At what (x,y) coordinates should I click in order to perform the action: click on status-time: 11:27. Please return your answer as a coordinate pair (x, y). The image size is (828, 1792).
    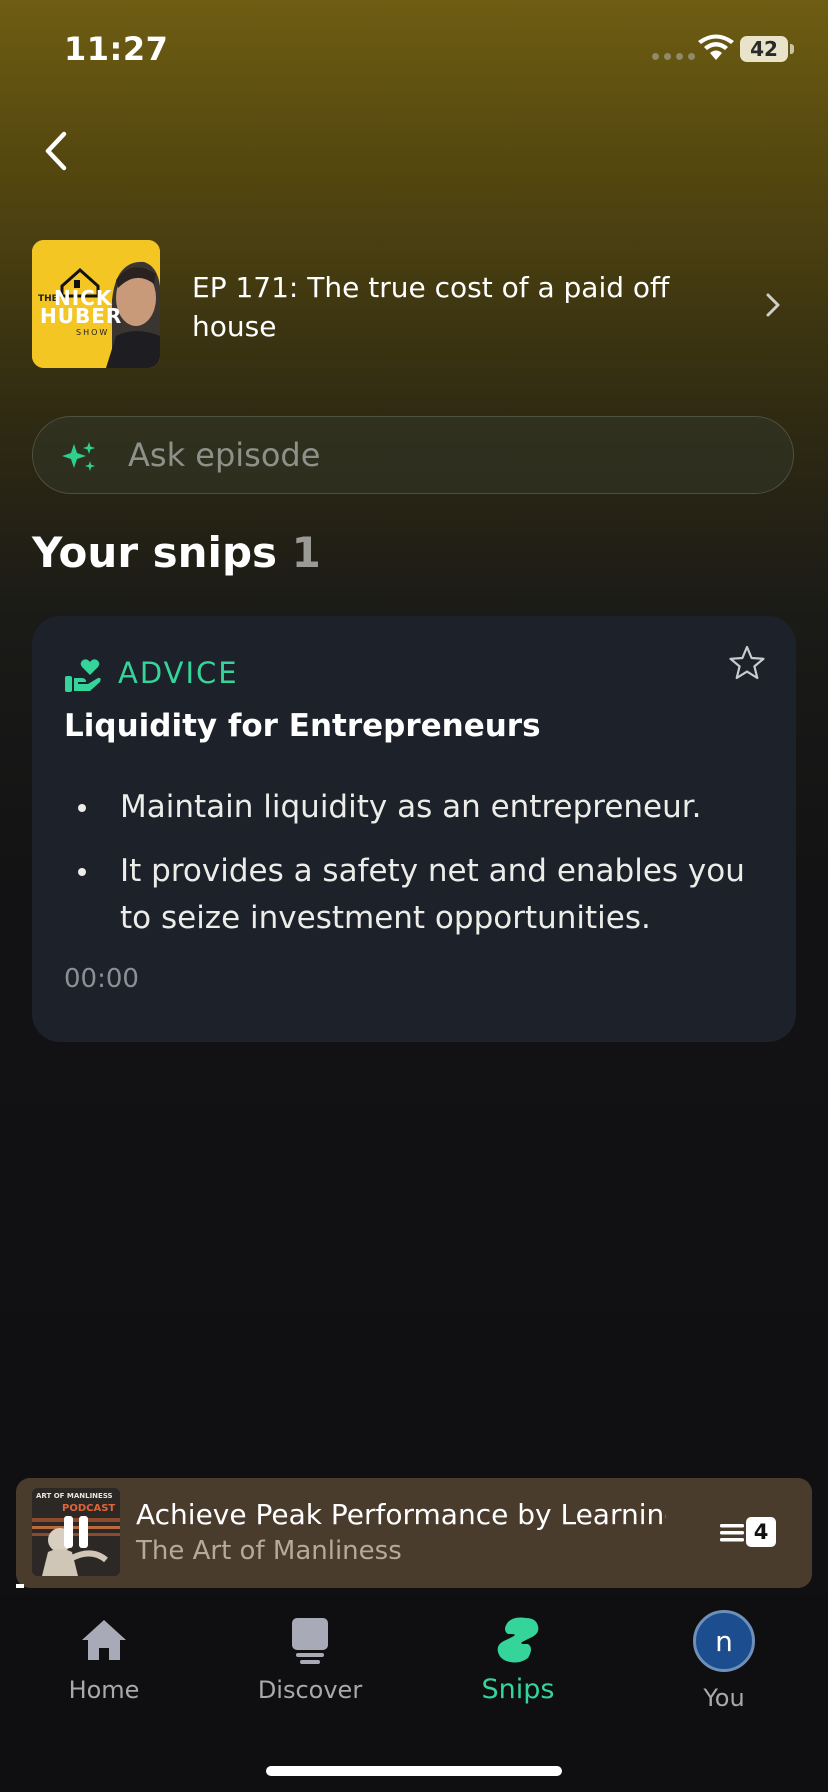
    Looking at the image, I should click on (116, 49).